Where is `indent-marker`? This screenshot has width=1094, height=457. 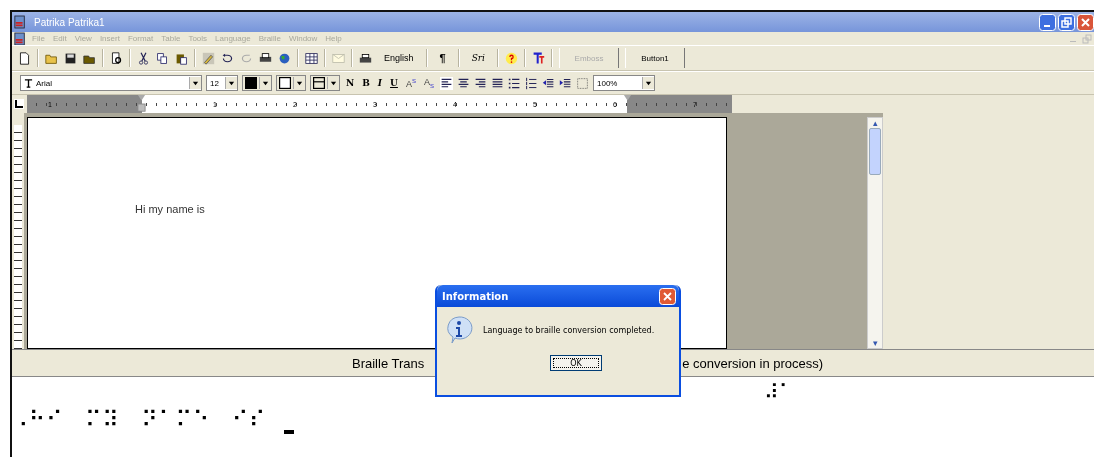 indent-marker is located at coordinates (141, 104).